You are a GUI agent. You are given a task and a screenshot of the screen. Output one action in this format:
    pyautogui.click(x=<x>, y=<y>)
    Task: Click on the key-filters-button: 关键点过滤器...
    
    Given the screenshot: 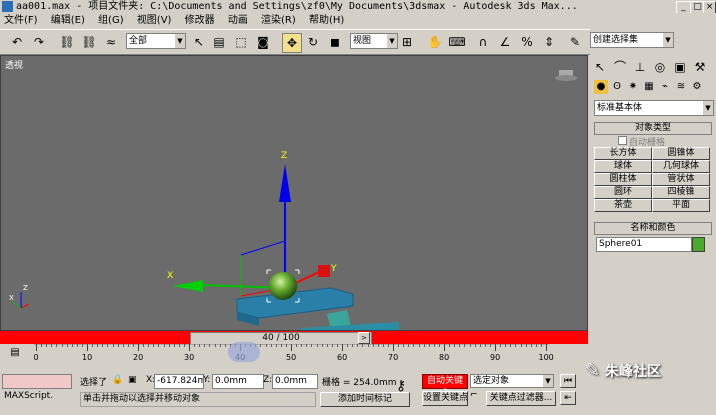 What is the action you would take?
    pyautogui.click(x=521, y=398)
    